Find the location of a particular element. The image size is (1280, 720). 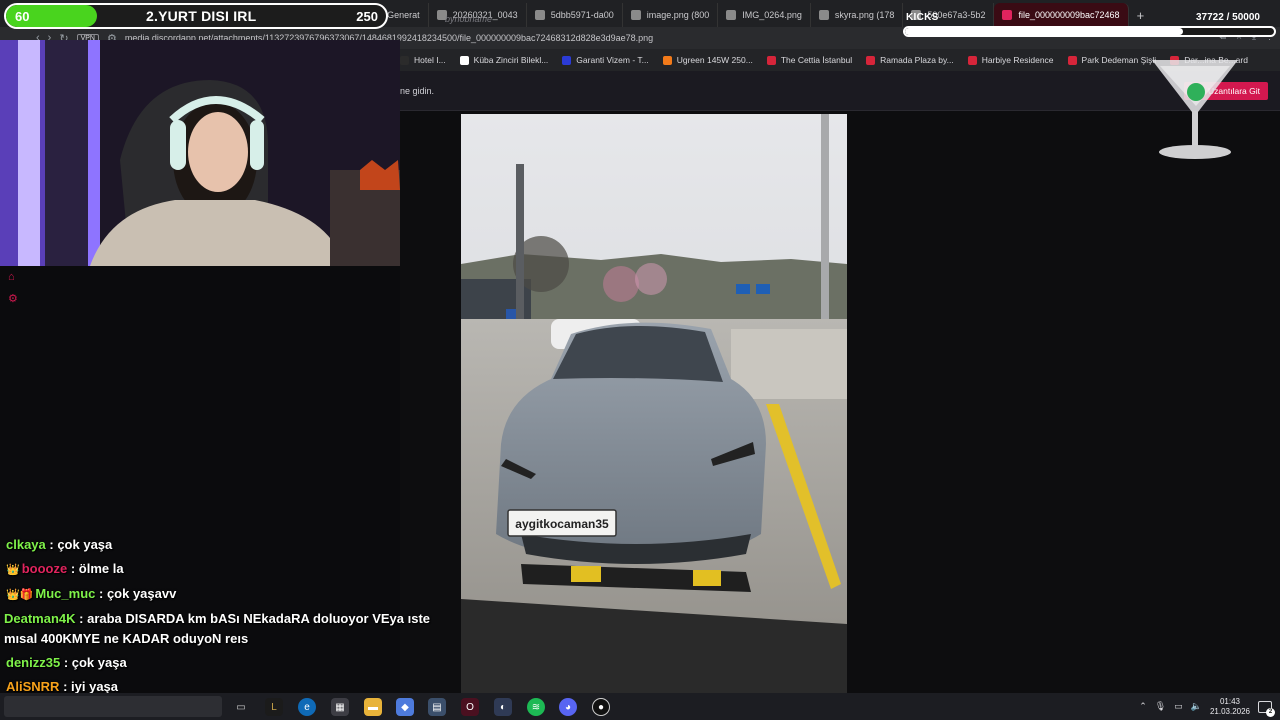

license-plate-text: aygitkocaman35 is located at coordinates (562, 524).